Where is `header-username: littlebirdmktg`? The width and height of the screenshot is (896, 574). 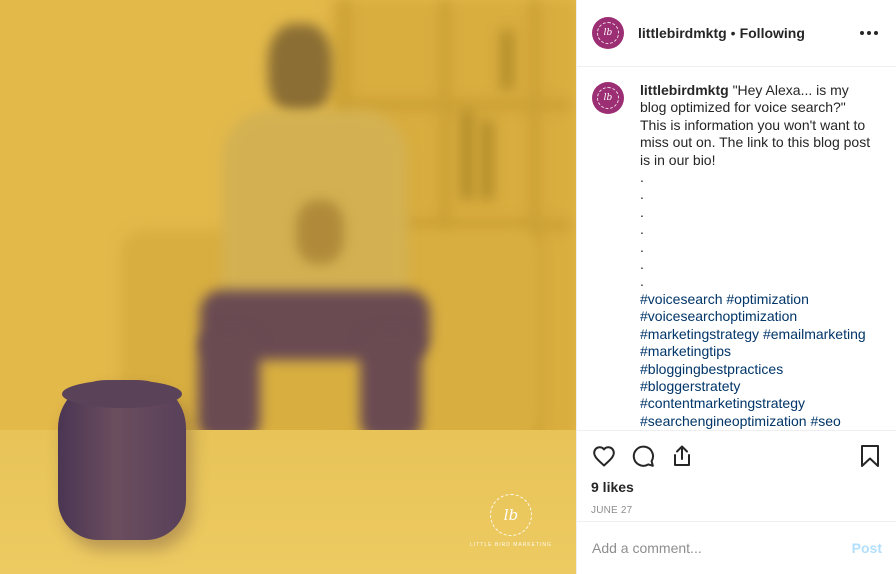
header-username: littlebirdmktg is located at coordinates (682, 33).